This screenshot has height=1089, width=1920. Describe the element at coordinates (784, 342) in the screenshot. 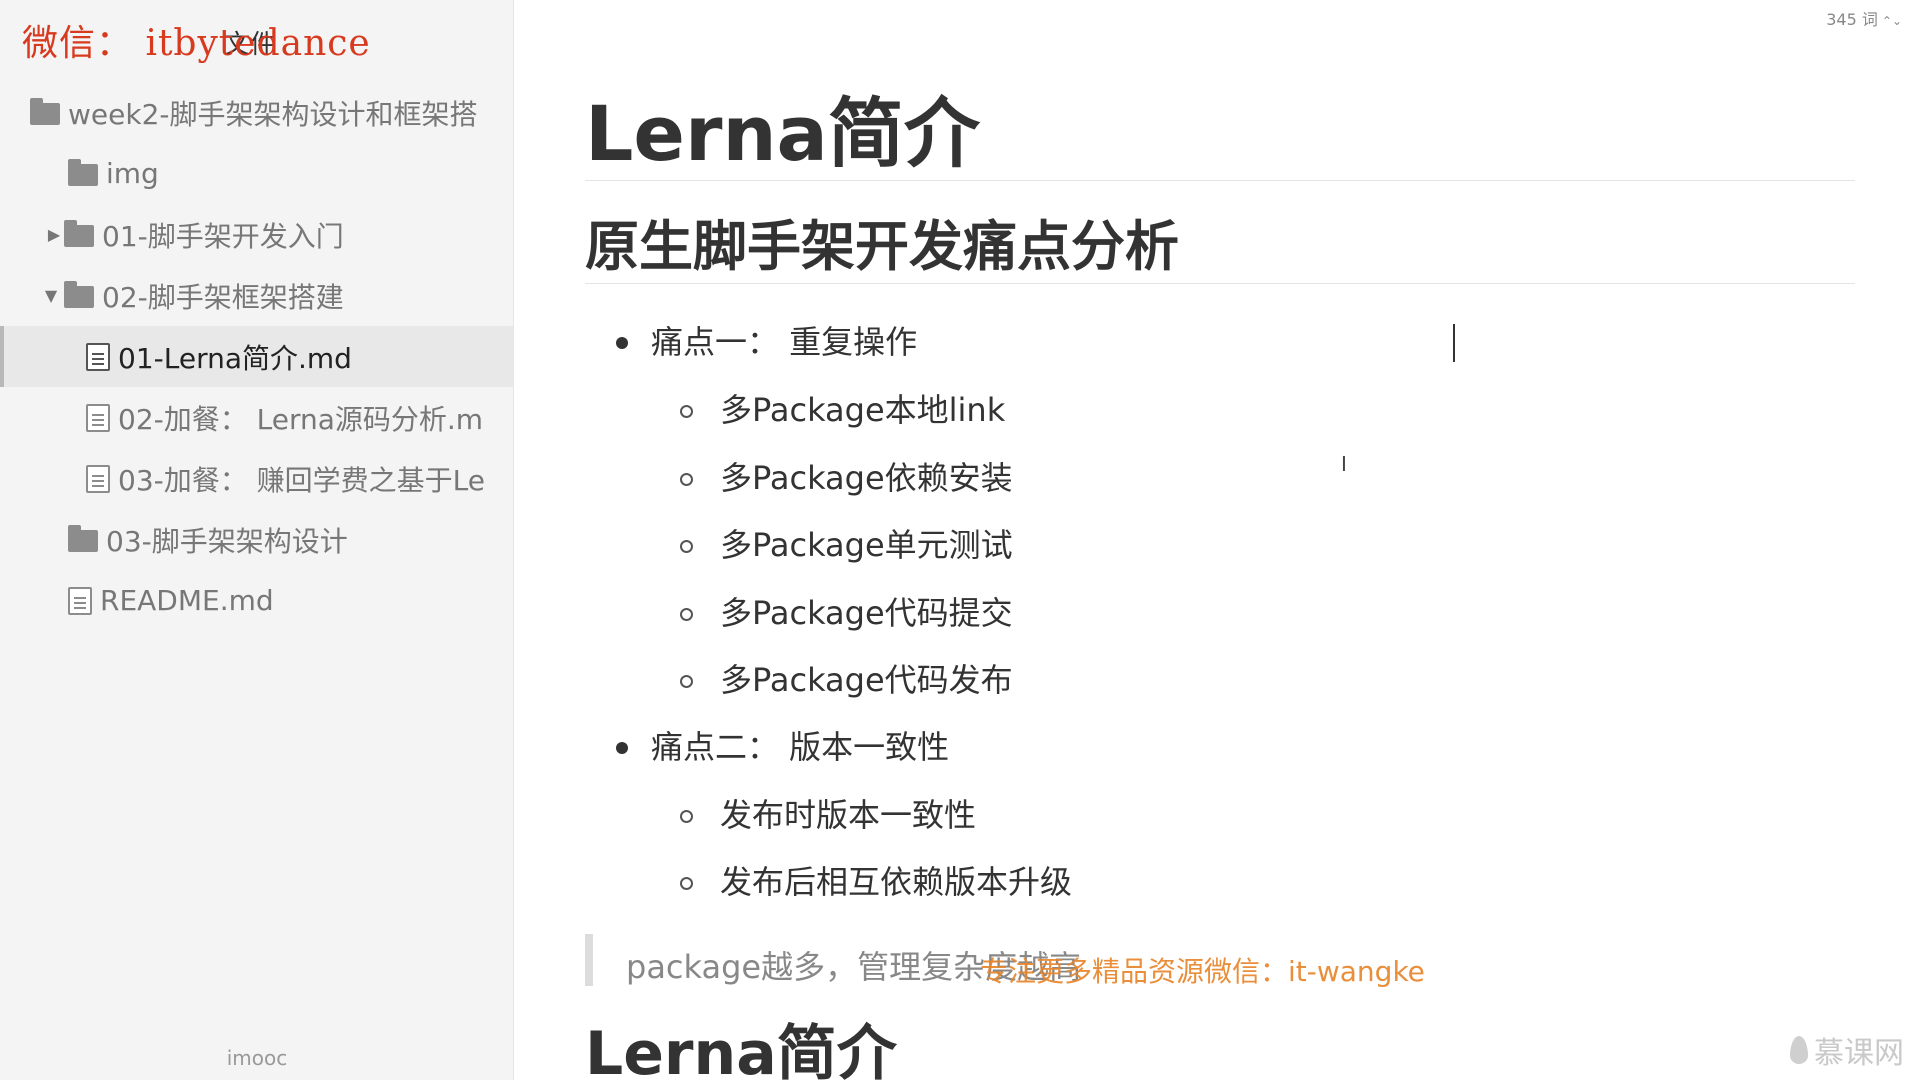

I see `list-item: 痛点一： 重复操作` at that location.